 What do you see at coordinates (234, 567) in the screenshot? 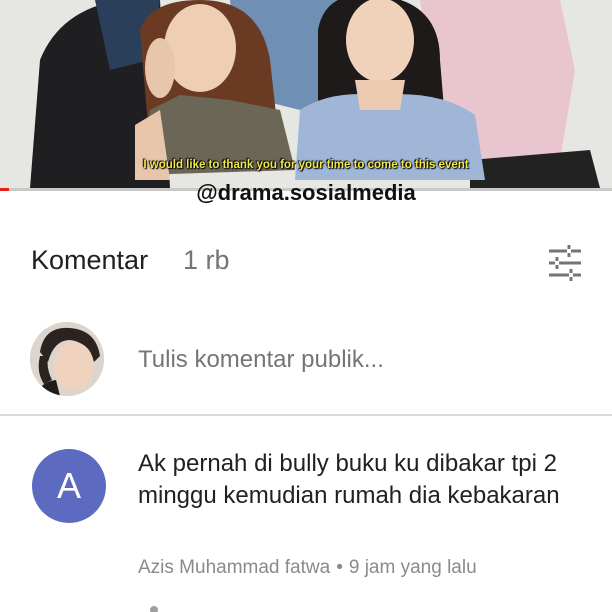
I see `comment-author: Azis Muhammad fatwa` at bounding box center [234, 567].